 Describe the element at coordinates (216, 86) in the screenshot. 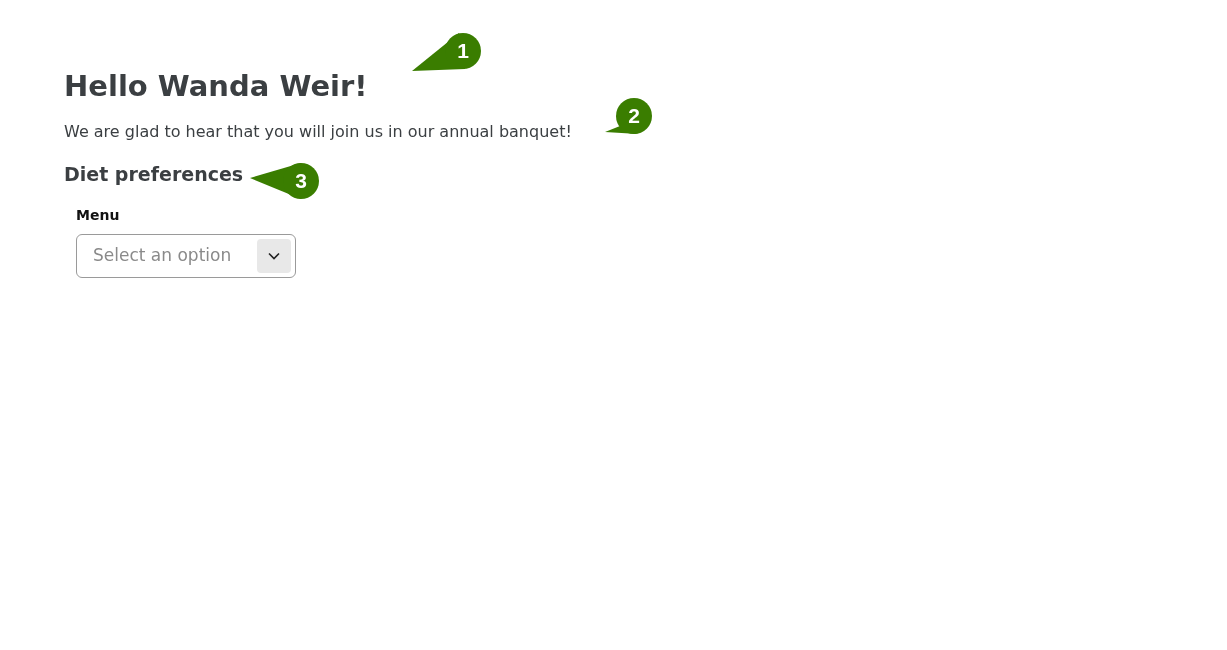

I see `page-heading: Hello Wanda Weir!` at that location.